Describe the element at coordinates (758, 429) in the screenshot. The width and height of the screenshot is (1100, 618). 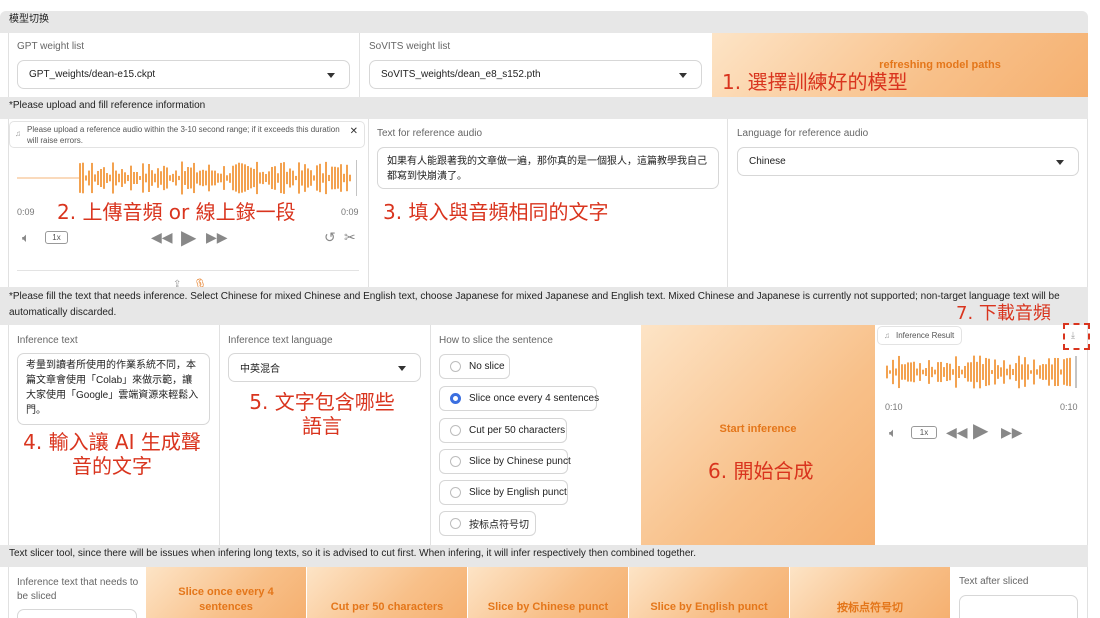
I see `start-inference-label: Start inference` at that location.